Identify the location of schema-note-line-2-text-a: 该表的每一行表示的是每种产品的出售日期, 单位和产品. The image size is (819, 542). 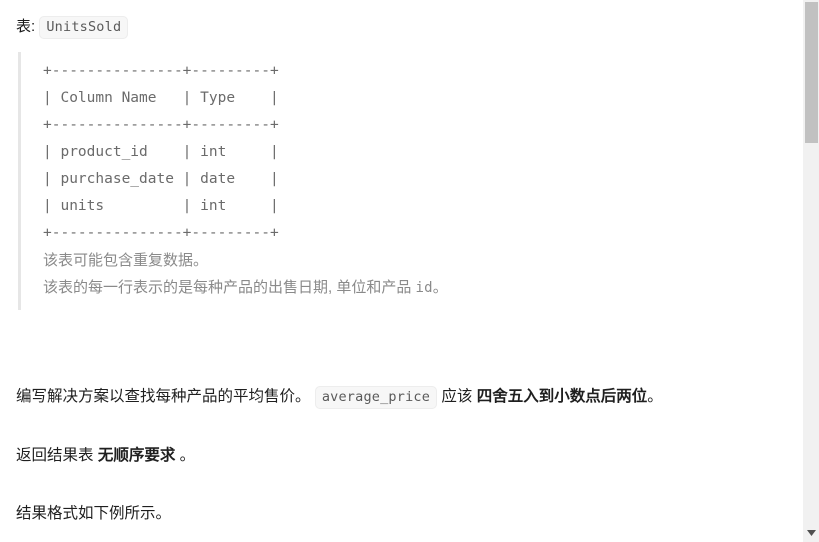
(229, 287).